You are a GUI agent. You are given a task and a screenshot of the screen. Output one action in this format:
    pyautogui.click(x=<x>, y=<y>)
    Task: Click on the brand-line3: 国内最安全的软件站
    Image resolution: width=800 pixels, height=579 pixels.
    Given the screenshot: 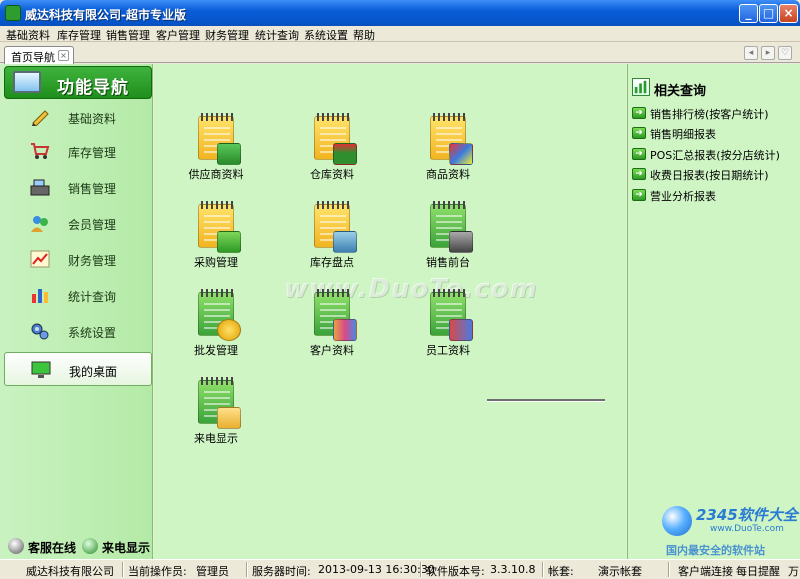 What is the action you would take?
    pyautogui.click(x=715, y=550)
    